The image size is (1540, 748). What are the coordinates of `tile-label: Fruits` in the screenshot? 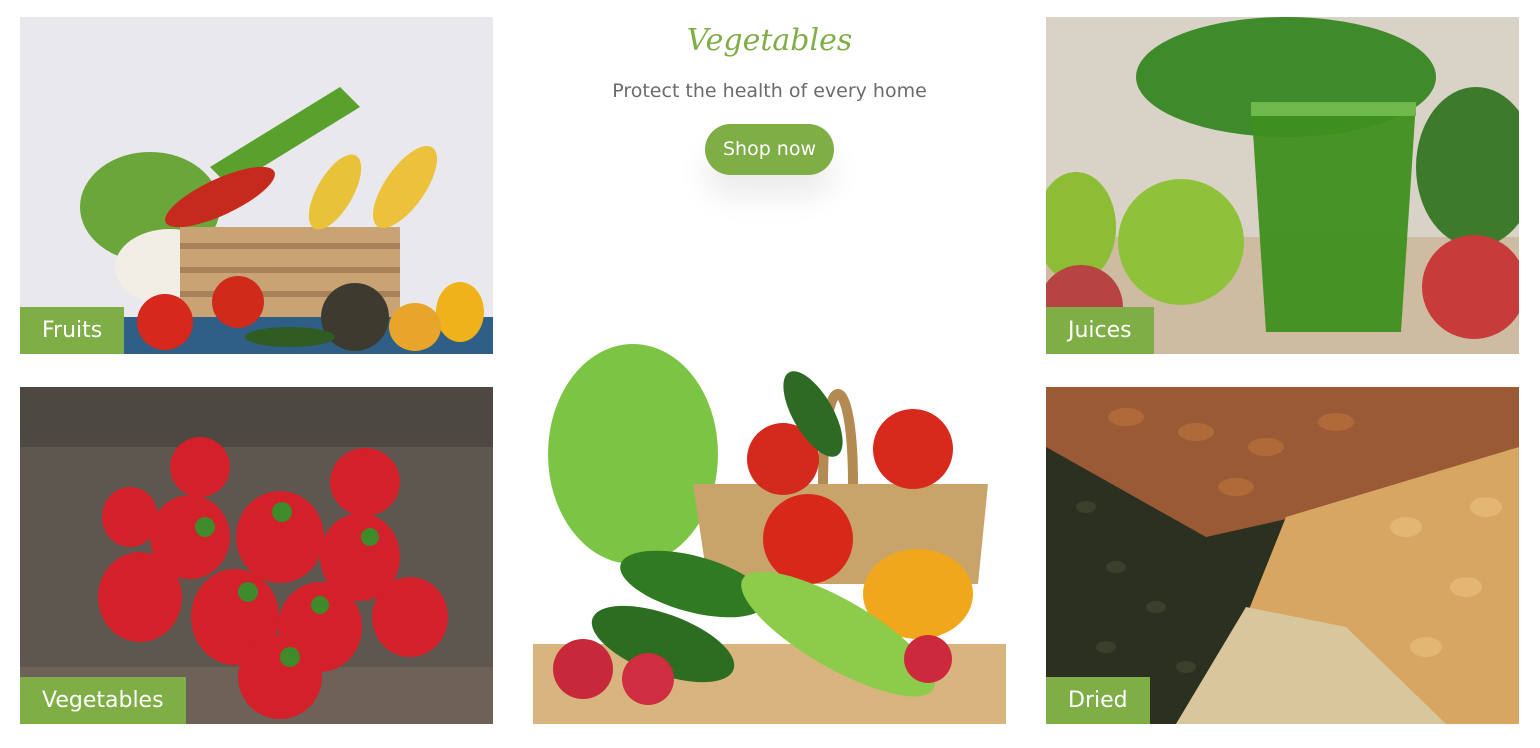 It's located at (72, 330).